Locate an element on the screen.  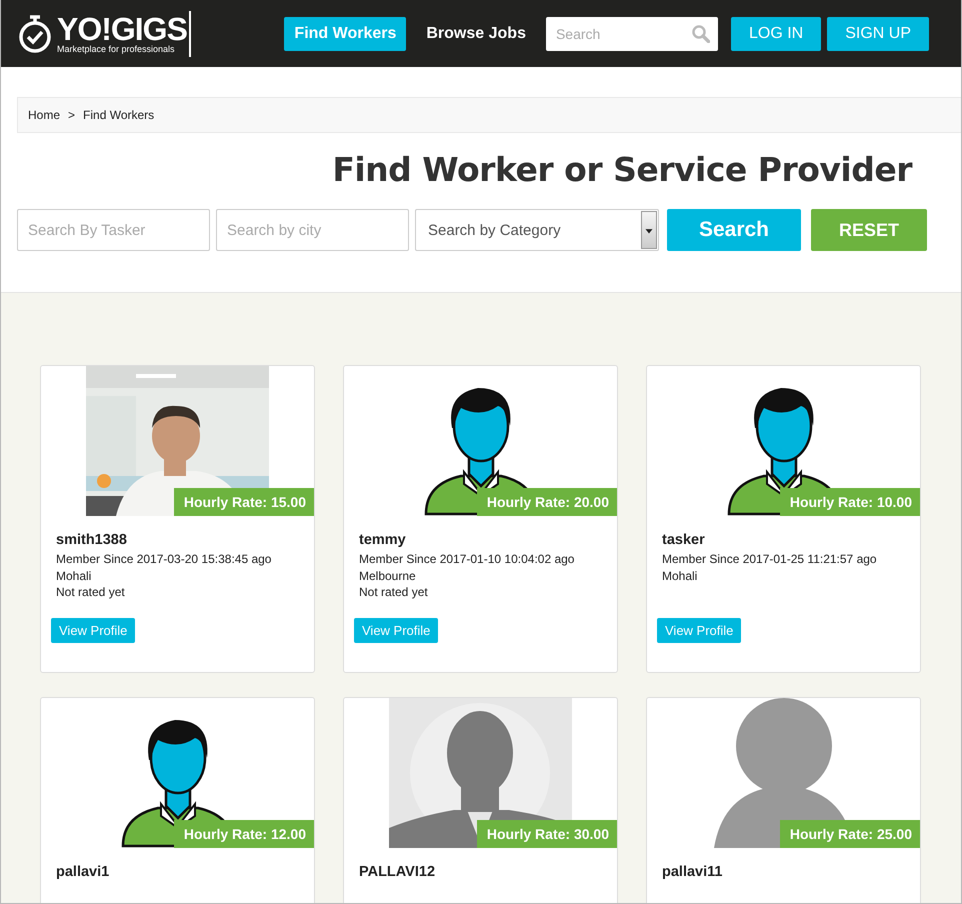
city-search-field: Search by city is located at coordinates (312, 230).